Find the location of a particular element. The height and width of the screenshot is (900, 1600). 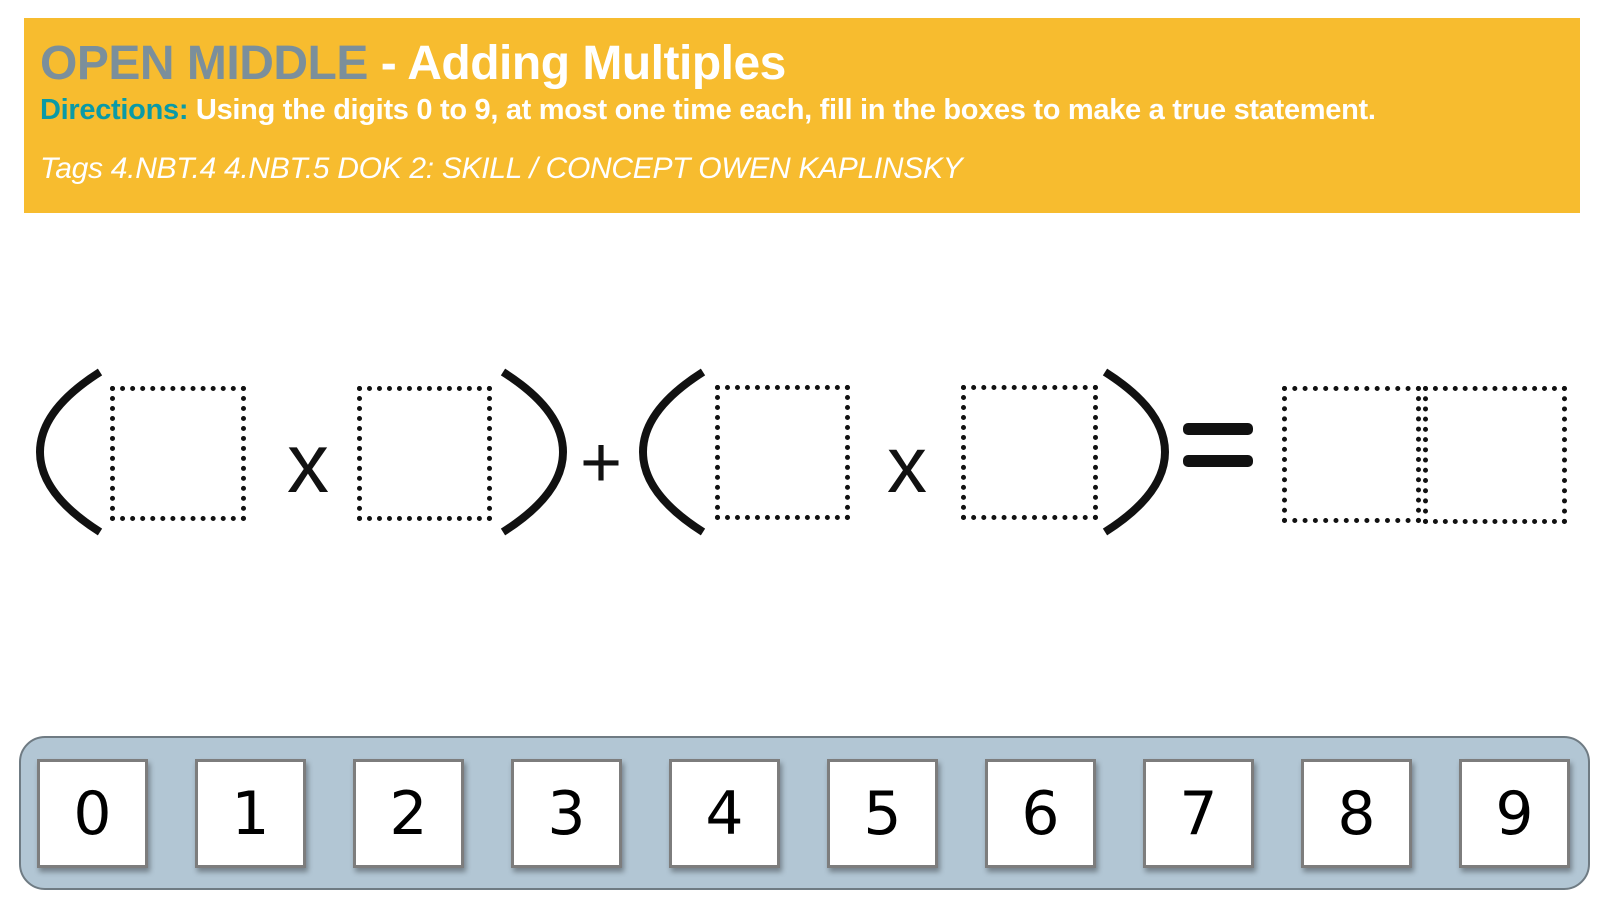

digit-tile-5: 5 is located at coordinates (882, 813).